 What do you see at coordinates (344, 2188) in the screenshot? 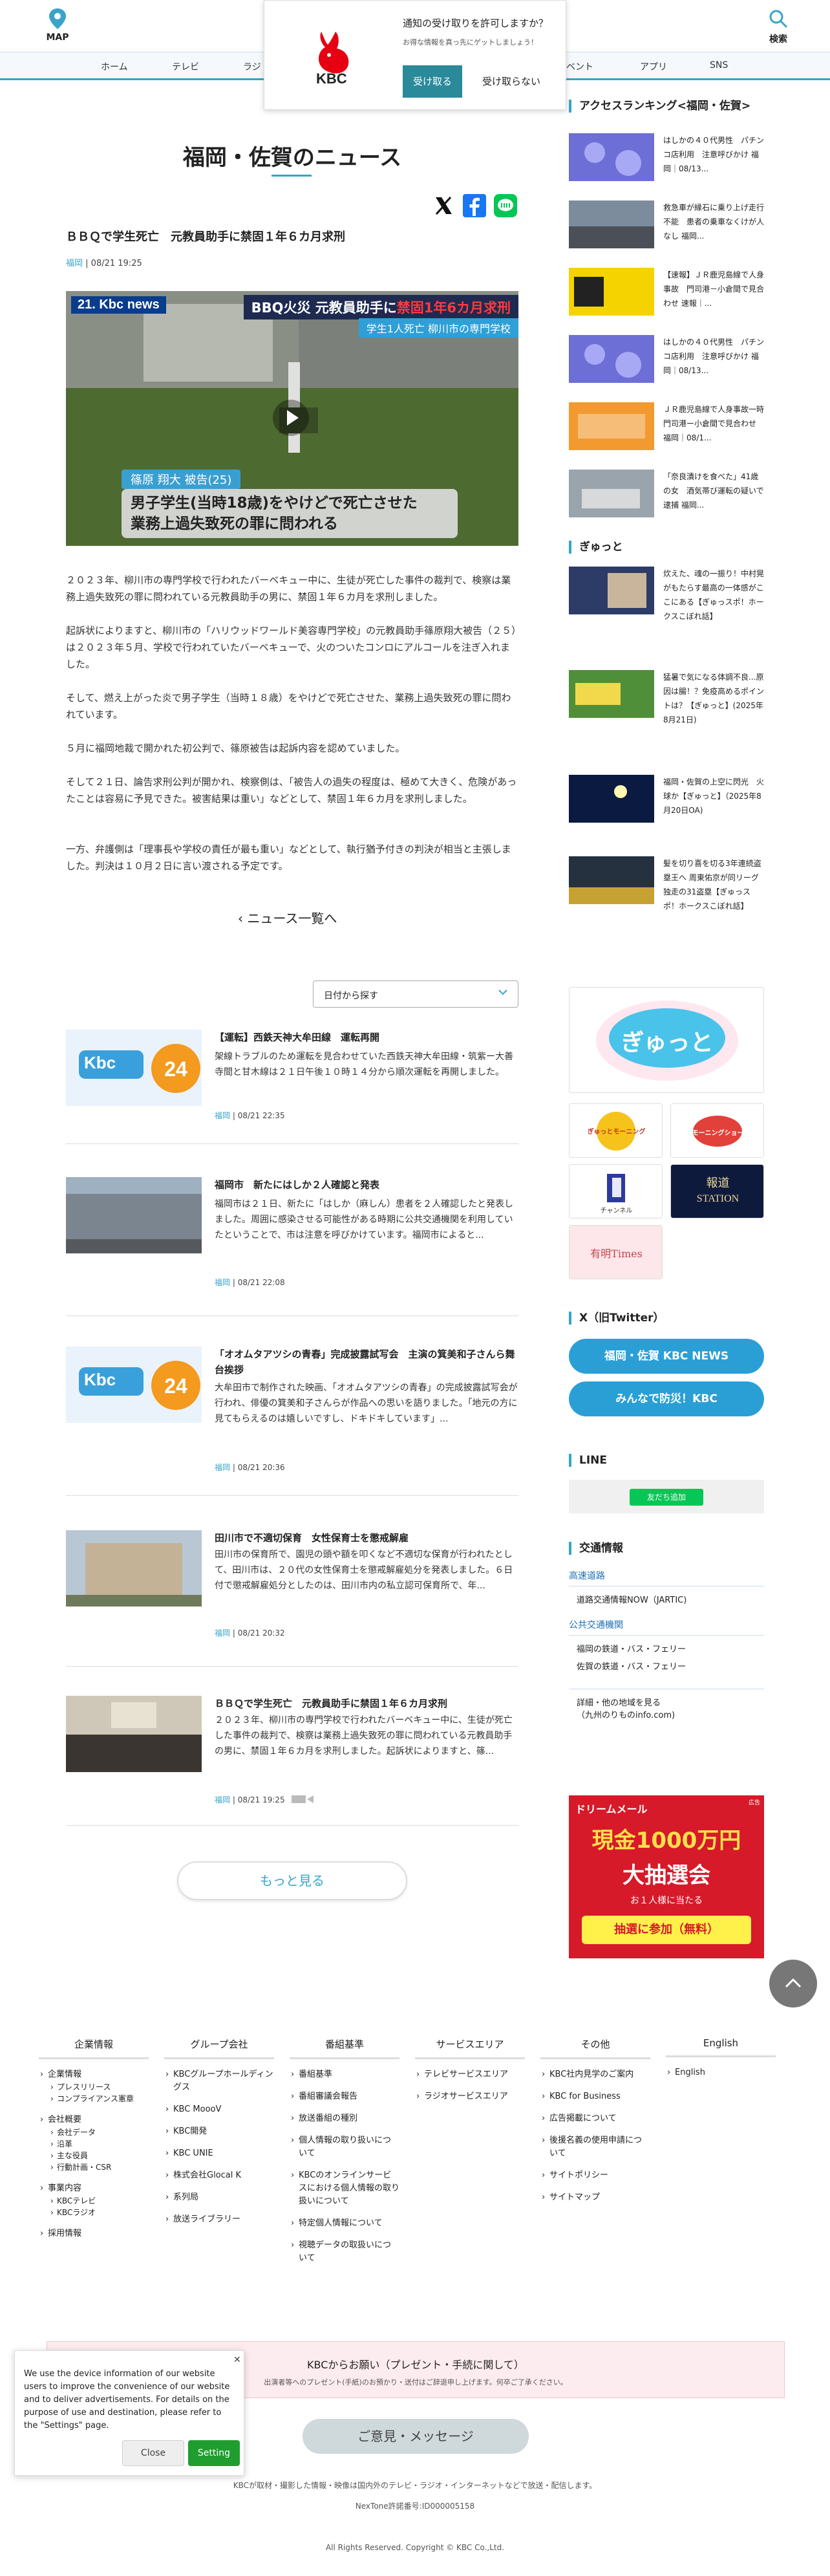
I see `footer-link: KBCのオンラインサービスにおける個人情報の取り扱いについて` at bounding box center [344, 2188].